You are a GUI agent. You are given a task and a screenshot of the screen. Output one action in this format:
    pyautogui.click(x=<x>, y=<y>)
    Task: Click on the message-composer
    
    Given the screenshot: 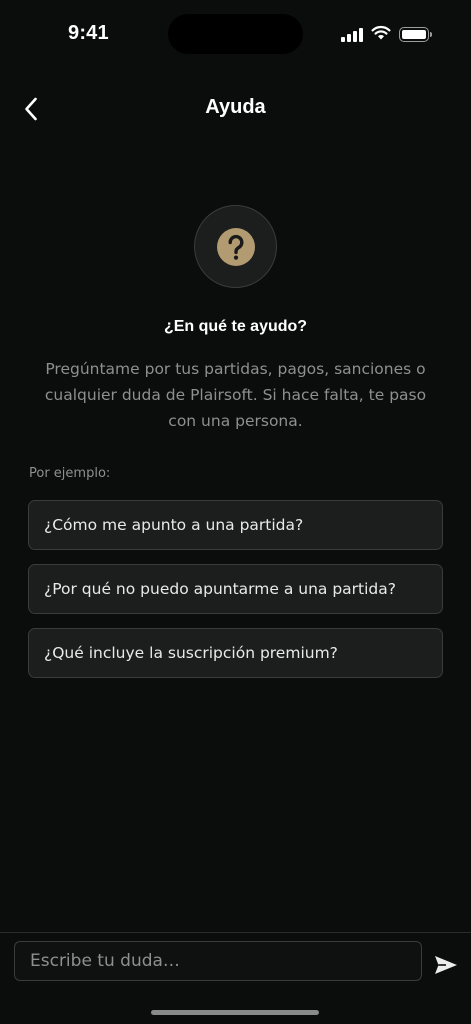 What is the action you would take?
    pyautogui.click(x=235, y=978)
    